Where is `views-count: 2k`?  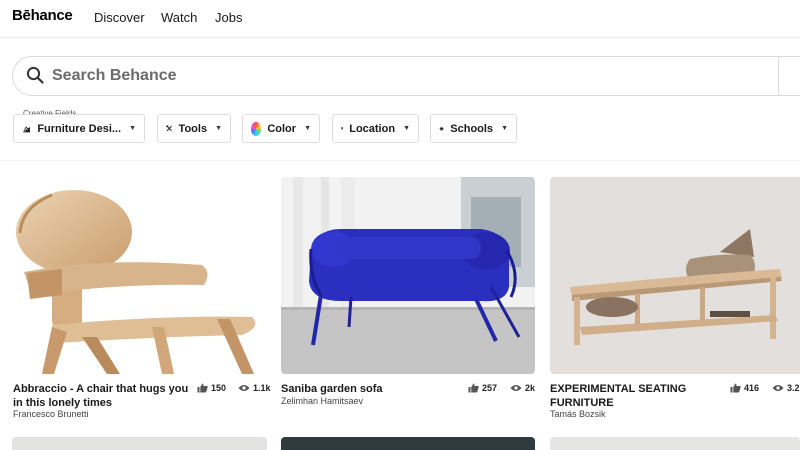
views-count: 2k is located at coordinates (522, 388).